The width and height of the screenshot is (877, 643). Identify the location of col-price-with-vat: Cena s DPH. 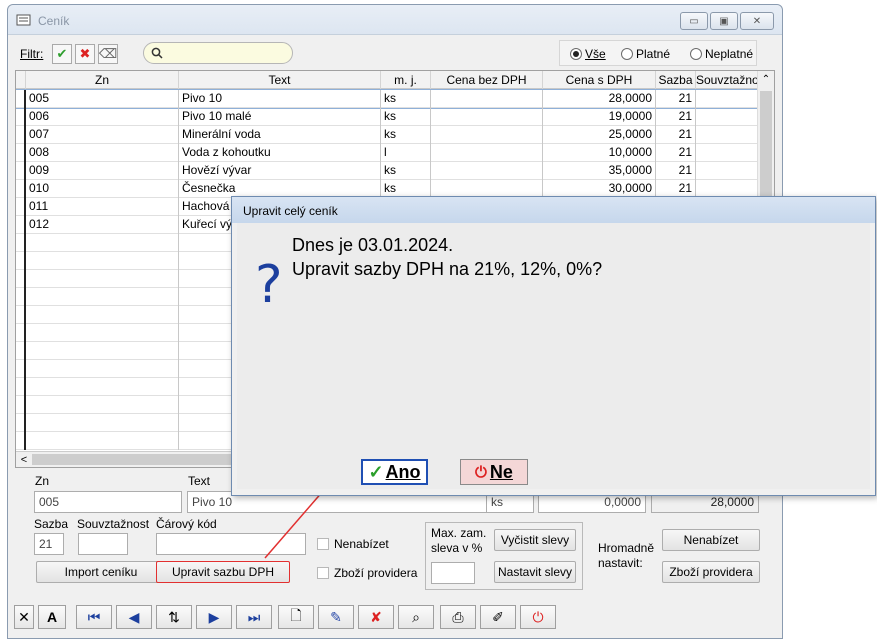
(599, 80).